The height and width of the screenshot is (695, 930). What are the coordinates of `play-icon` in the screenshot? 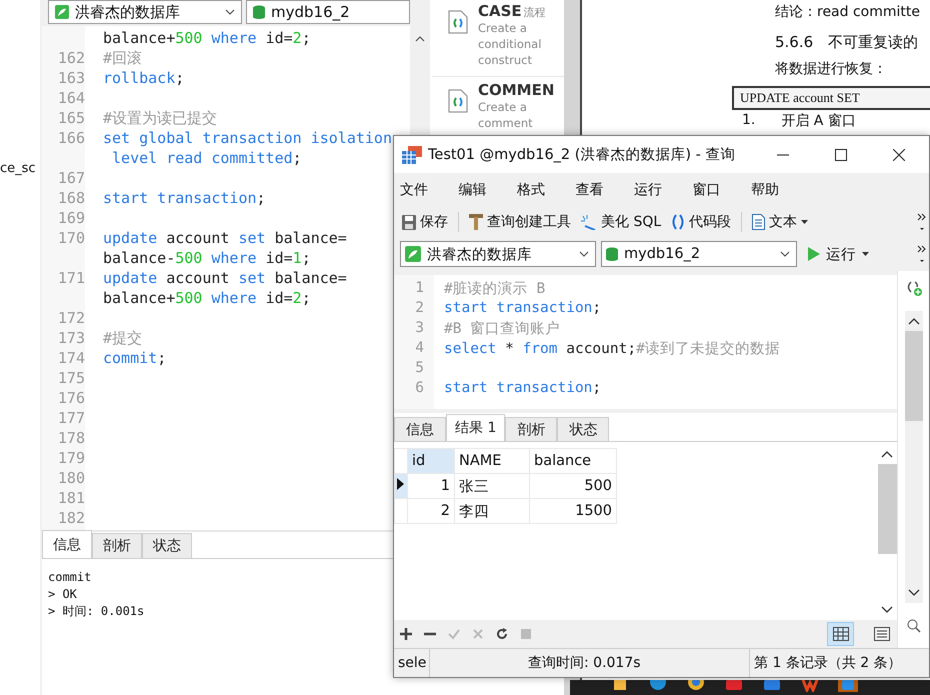 It's located at (814, 254).